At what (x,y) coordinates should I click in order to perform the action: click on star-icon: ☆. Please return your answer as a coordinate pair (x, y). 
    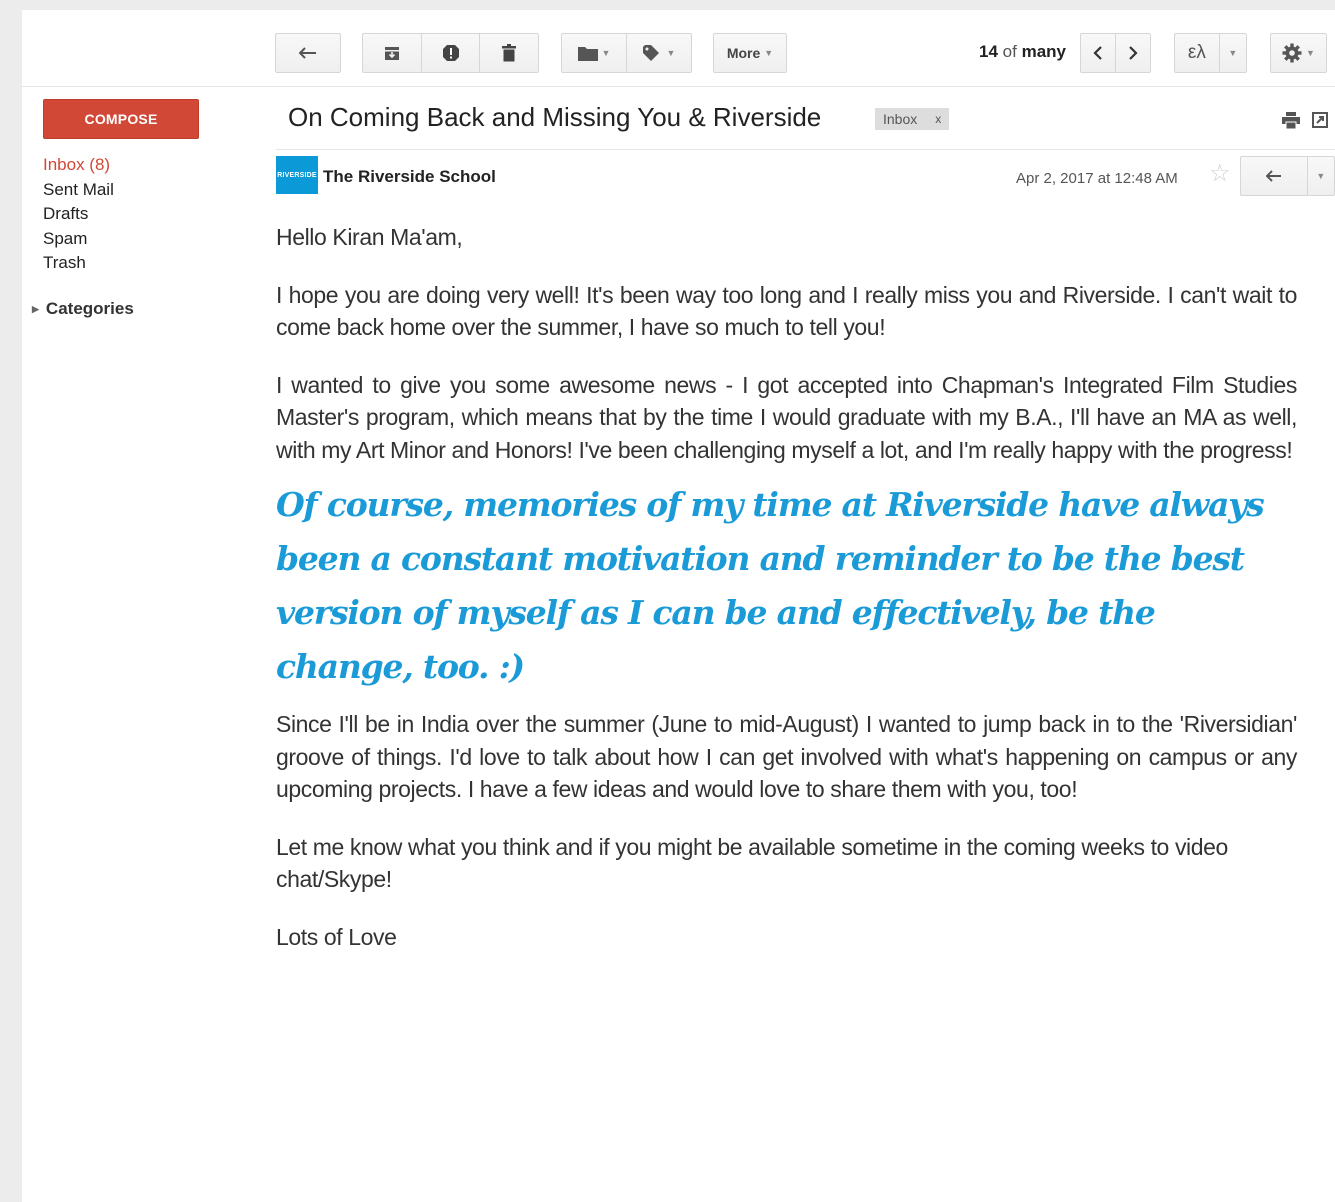
    Looking at the image, I should click on (1220, 174).